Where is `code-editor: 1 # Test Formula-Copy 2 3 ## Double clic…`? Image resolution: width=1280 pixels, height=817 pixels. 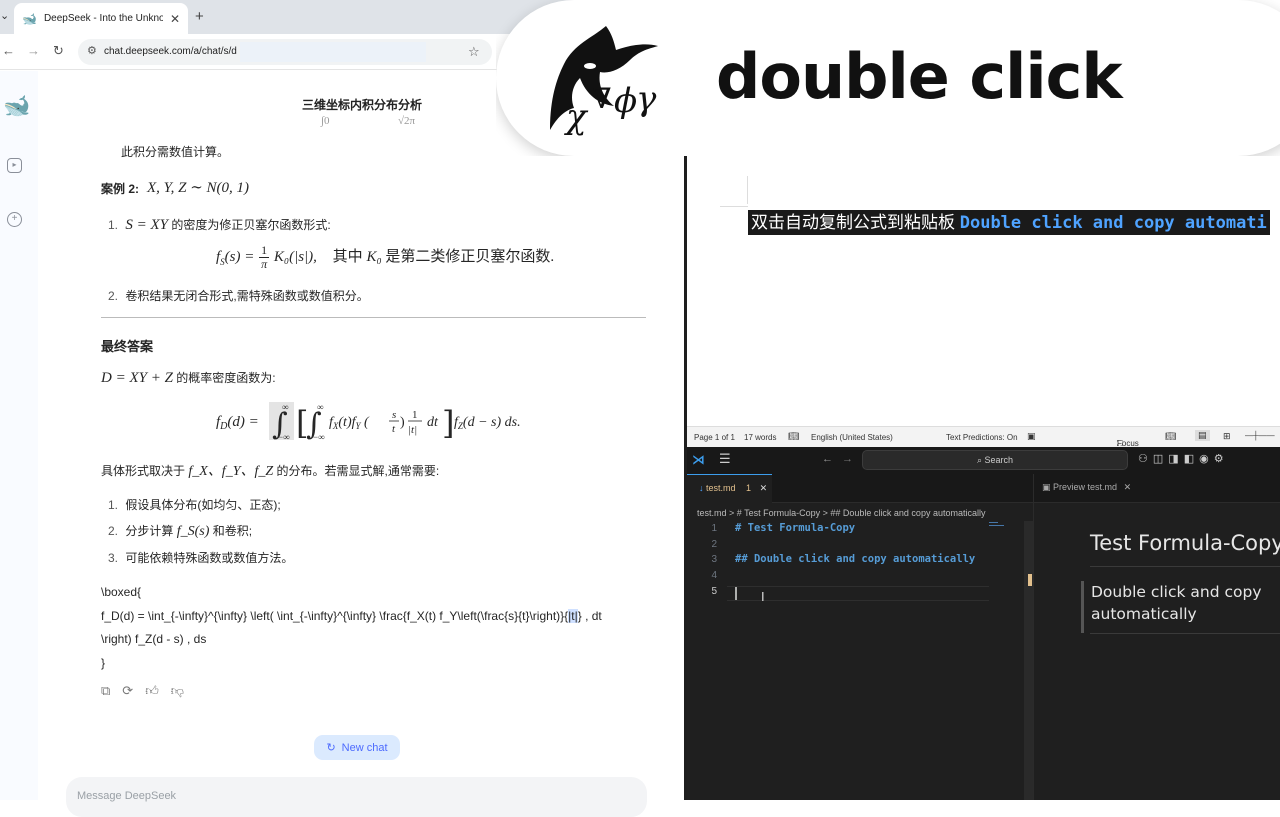
code-editor: 1 # Test Formula-Copy 2 3 ## Double clic… is located at coordinates (860, 660).